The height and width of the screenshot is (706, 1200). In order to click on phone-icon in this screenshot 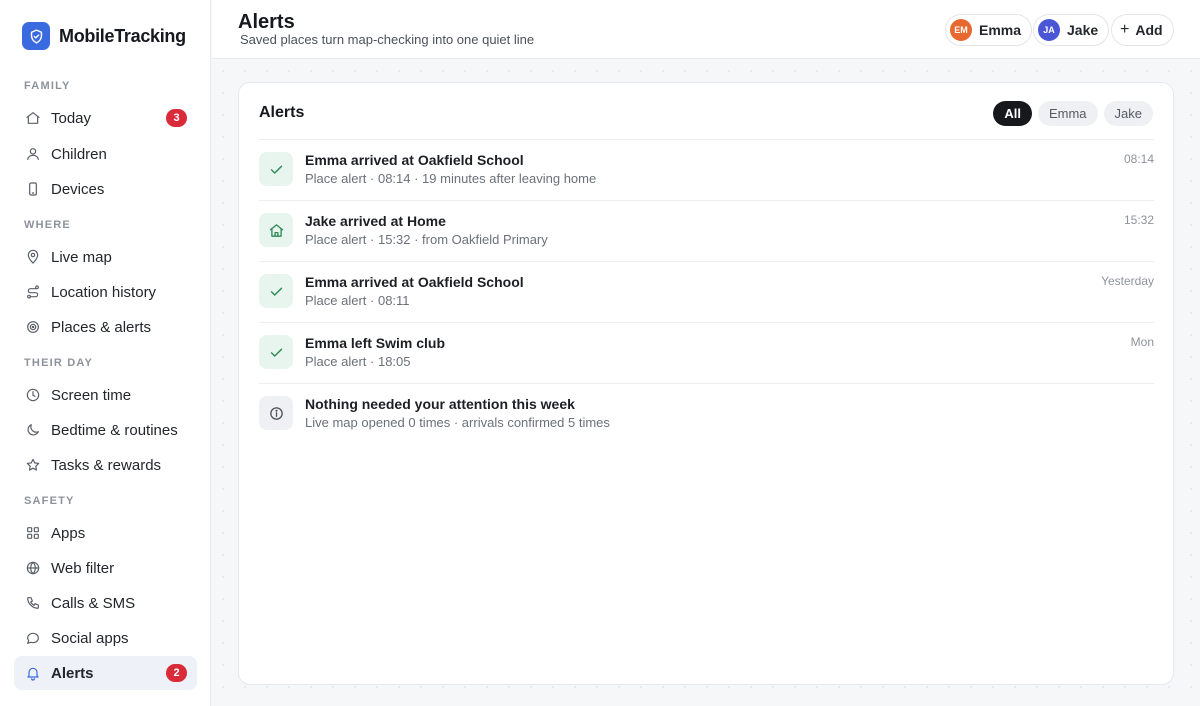, I will do `click(32, 189)`.